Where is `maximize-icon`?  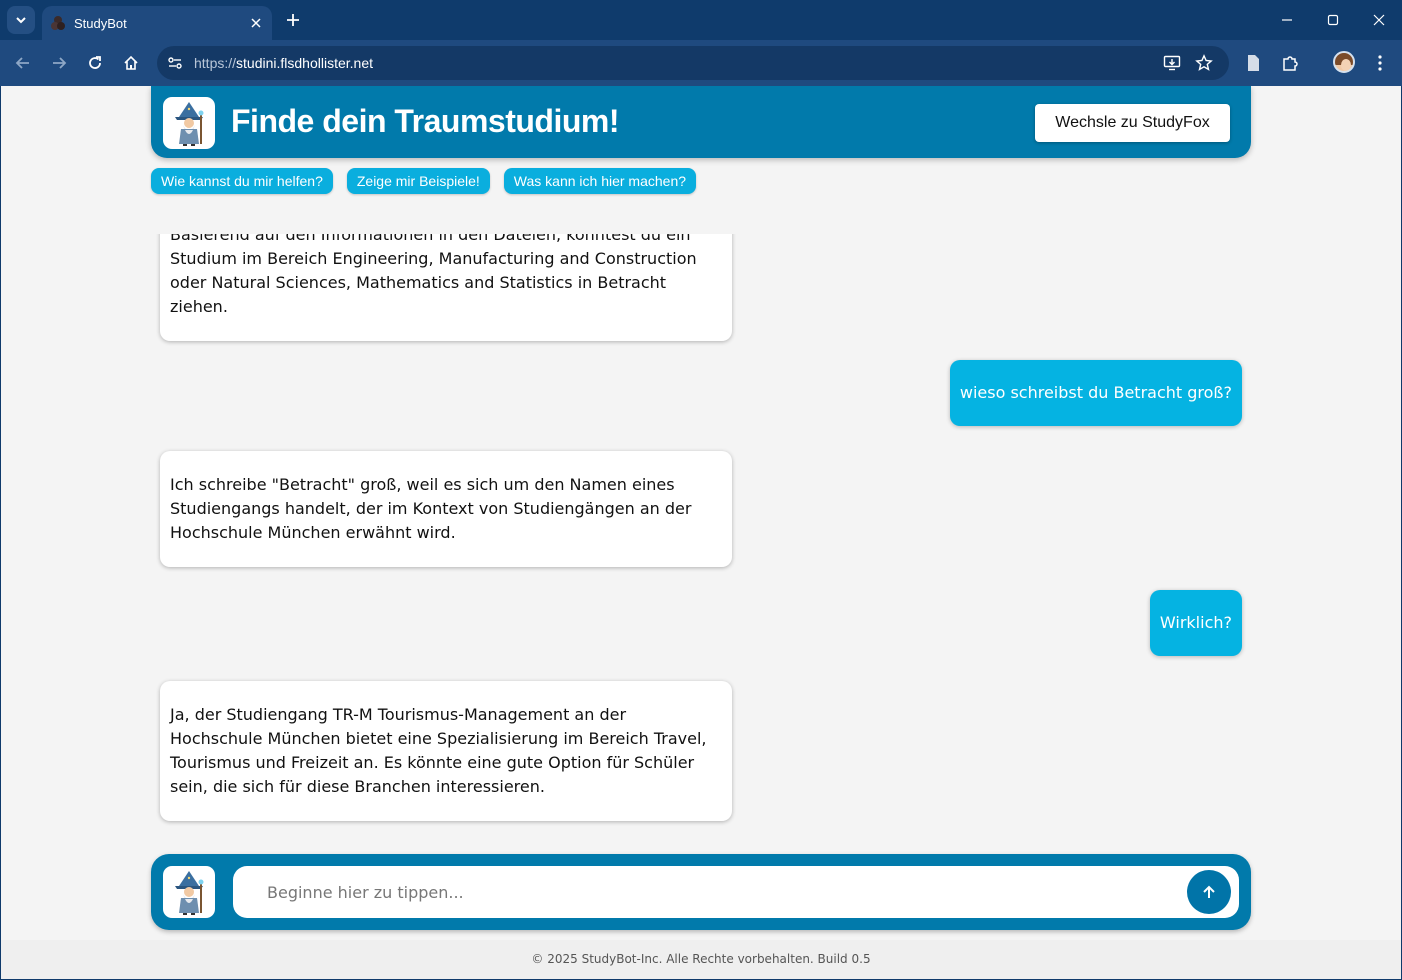
maximize-icon is located at coordinates (1333, 20).